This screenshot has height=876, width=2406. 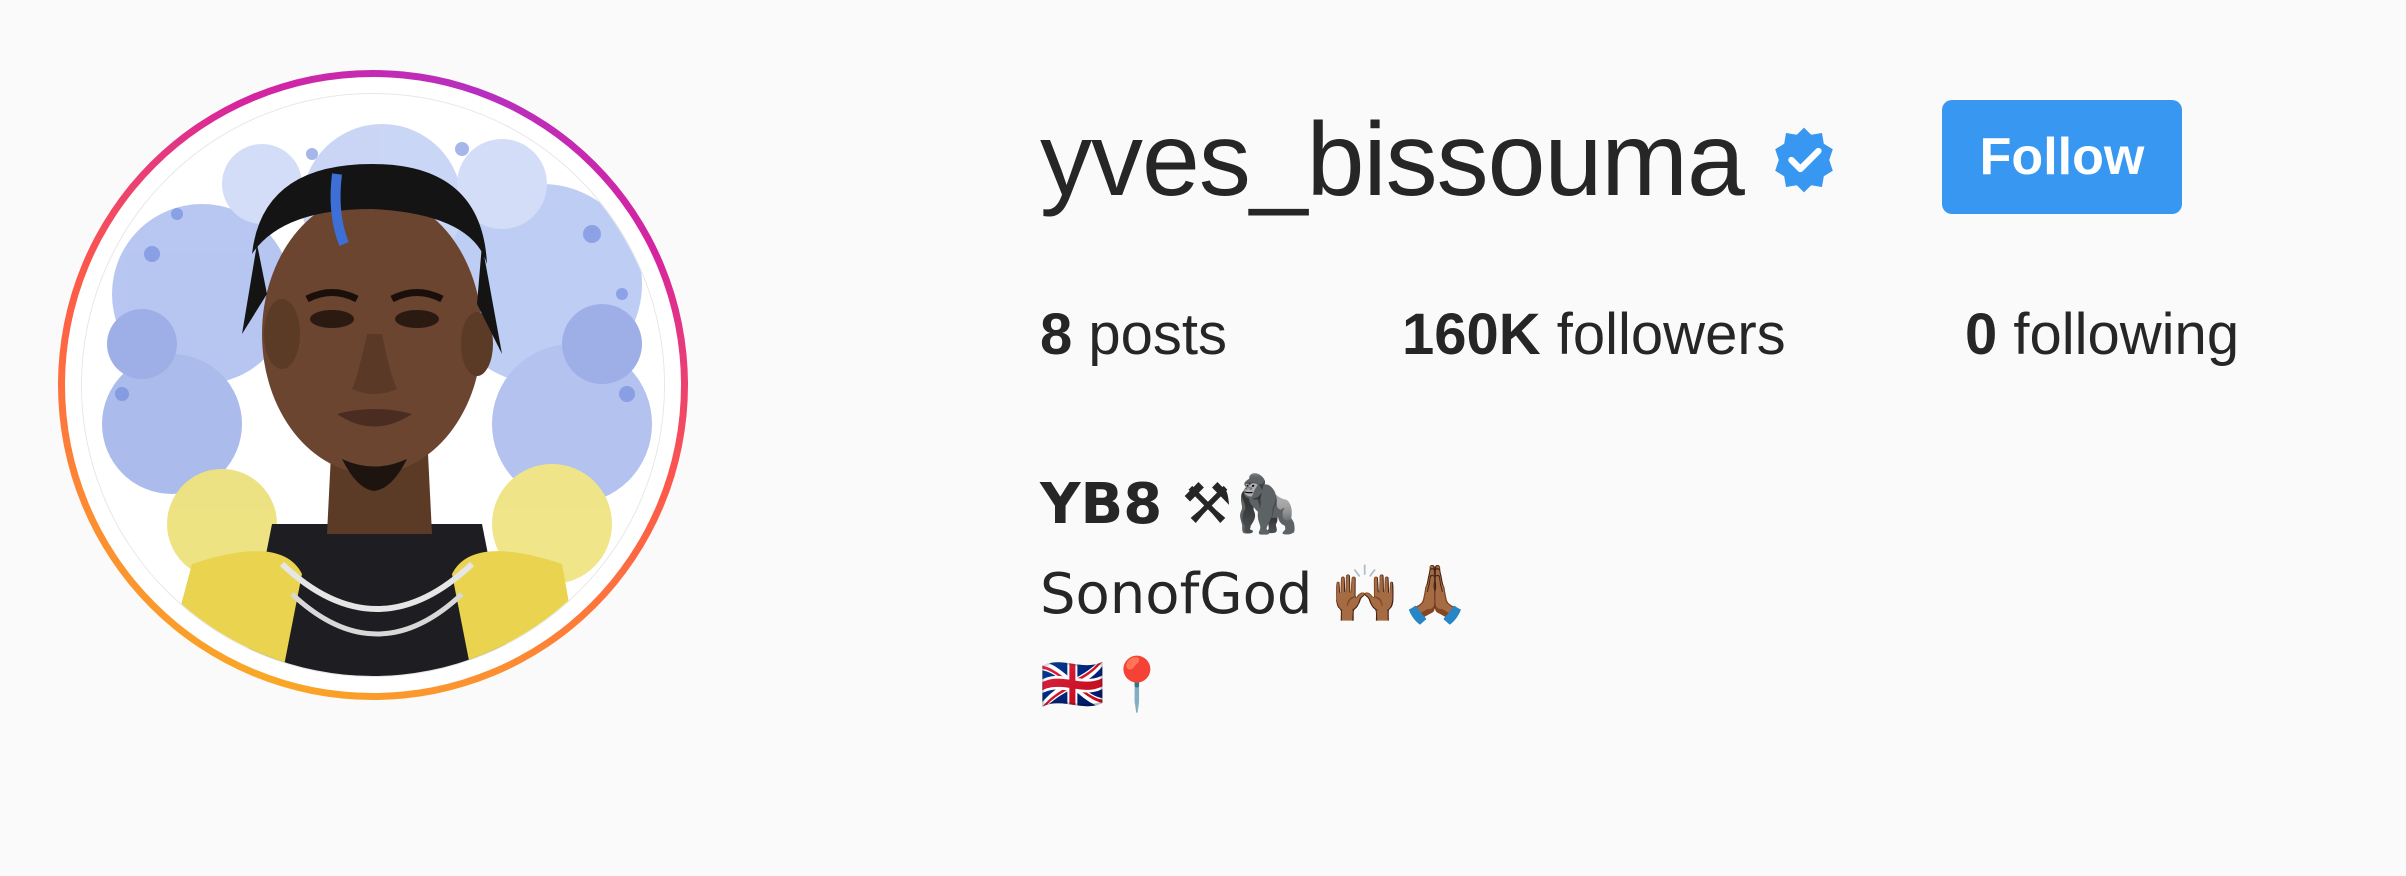 I want to click on verified-badge-icon, so click(x=1804, y=160).